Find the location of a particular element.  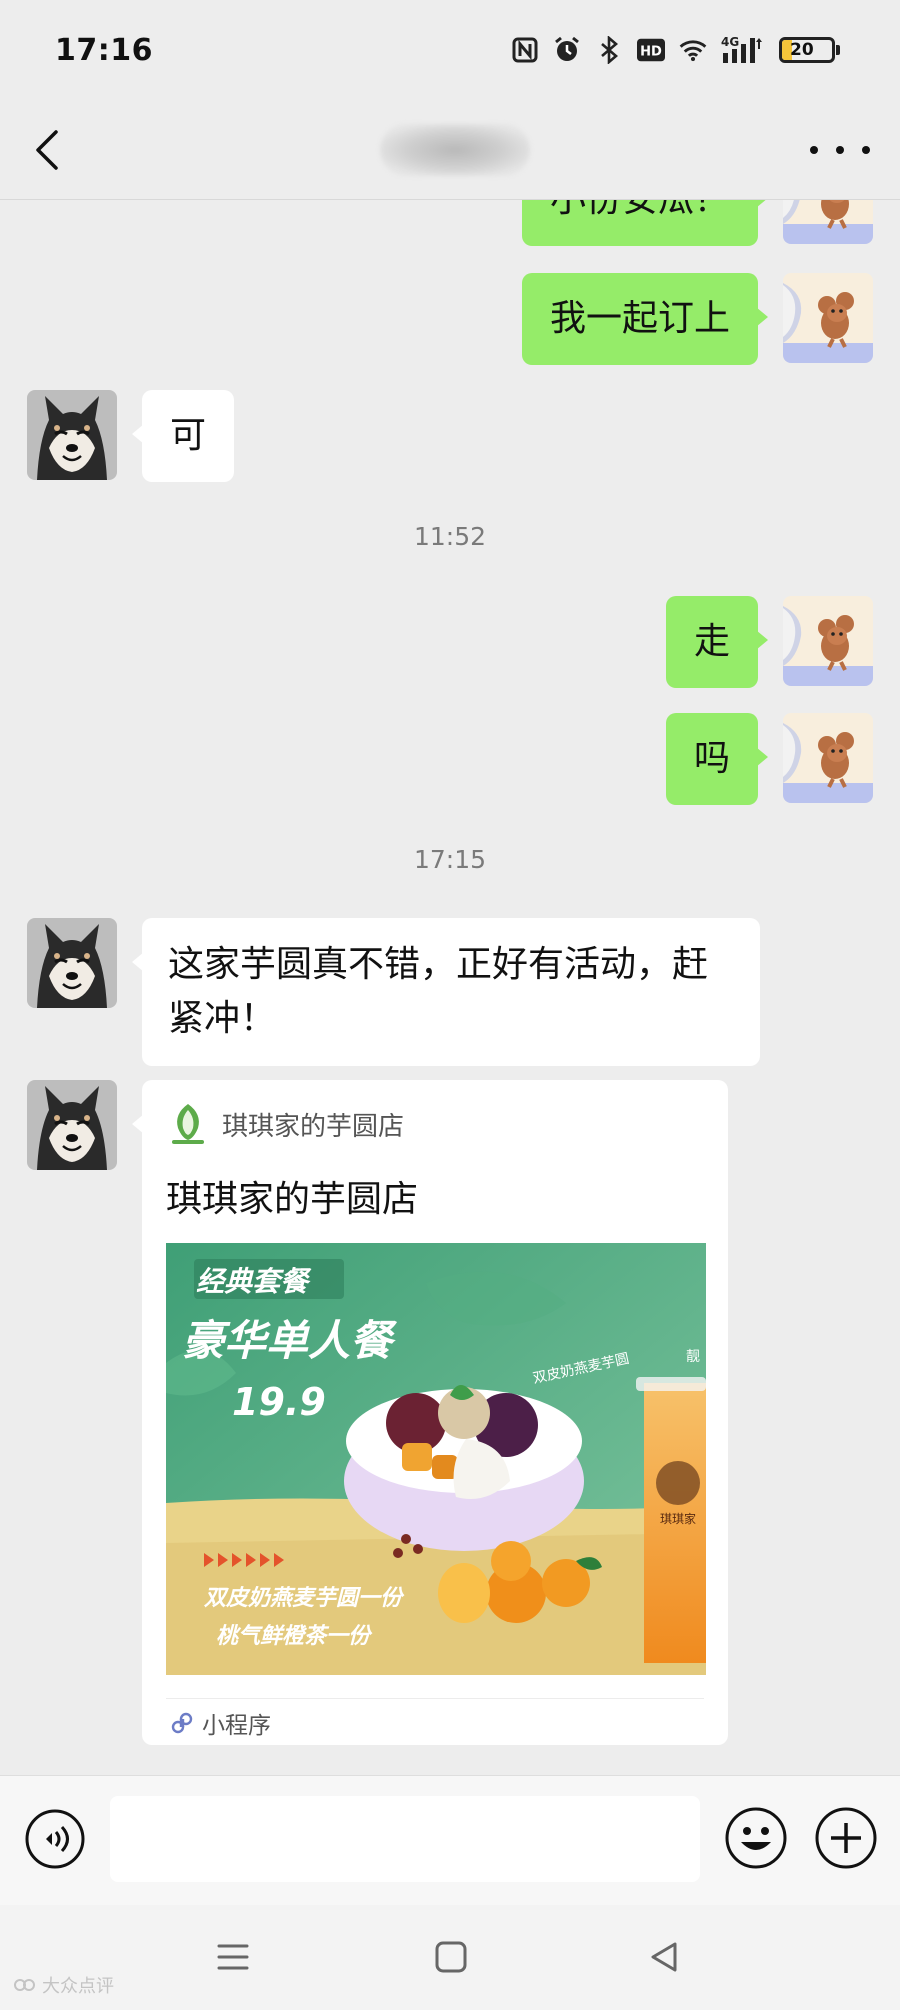

poster-item-2: 桃气鲜橙茶一份 is located at coordinates (294, 1636).